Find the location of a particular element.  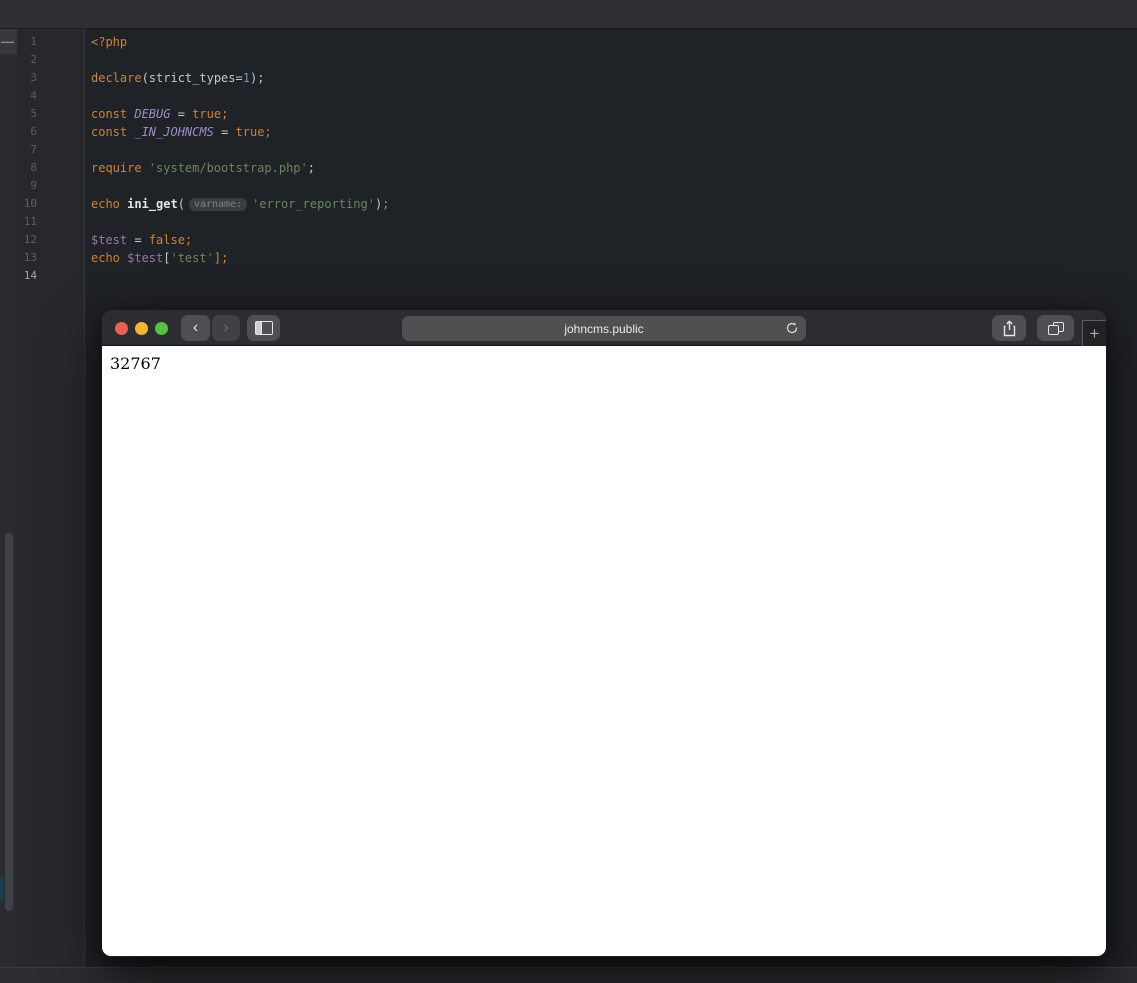

address-bar: johncms.public is located at coordinates (604, 328).